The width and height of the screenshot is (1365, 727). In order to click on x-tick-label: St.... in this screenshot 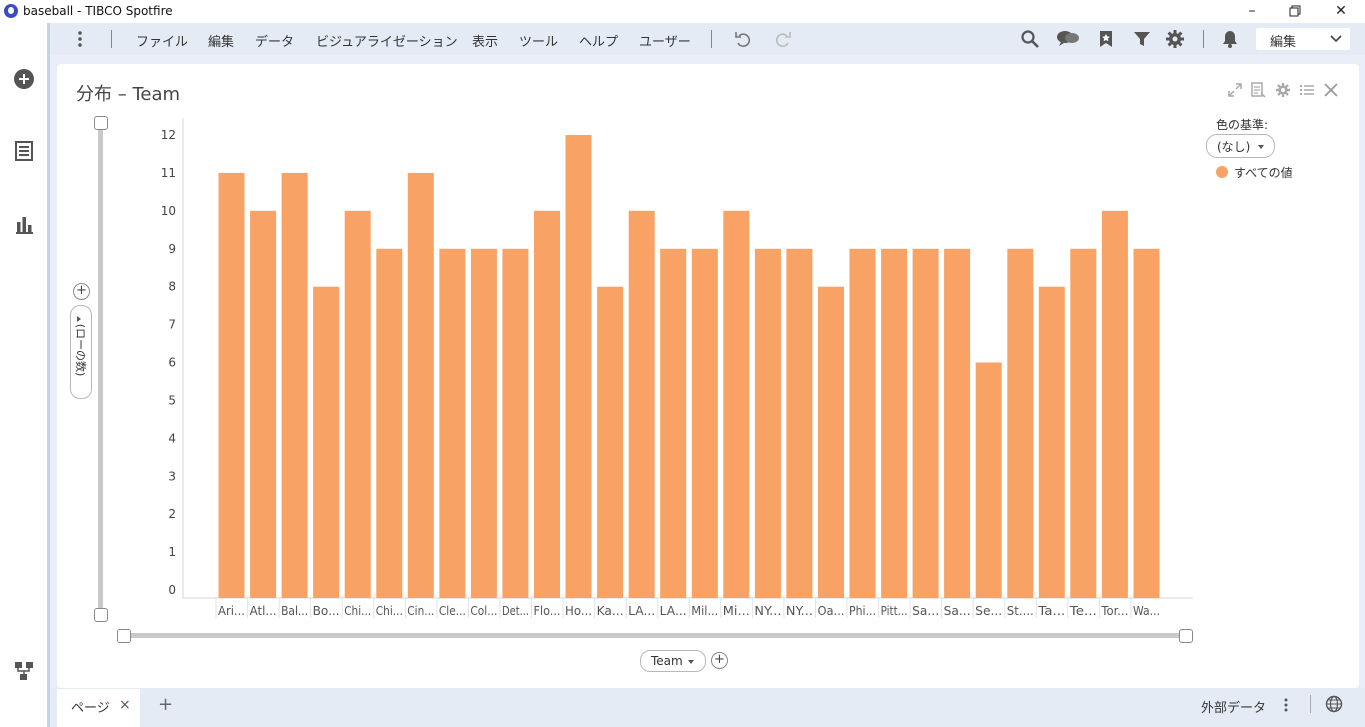, I will do `click(1020, 611)`.